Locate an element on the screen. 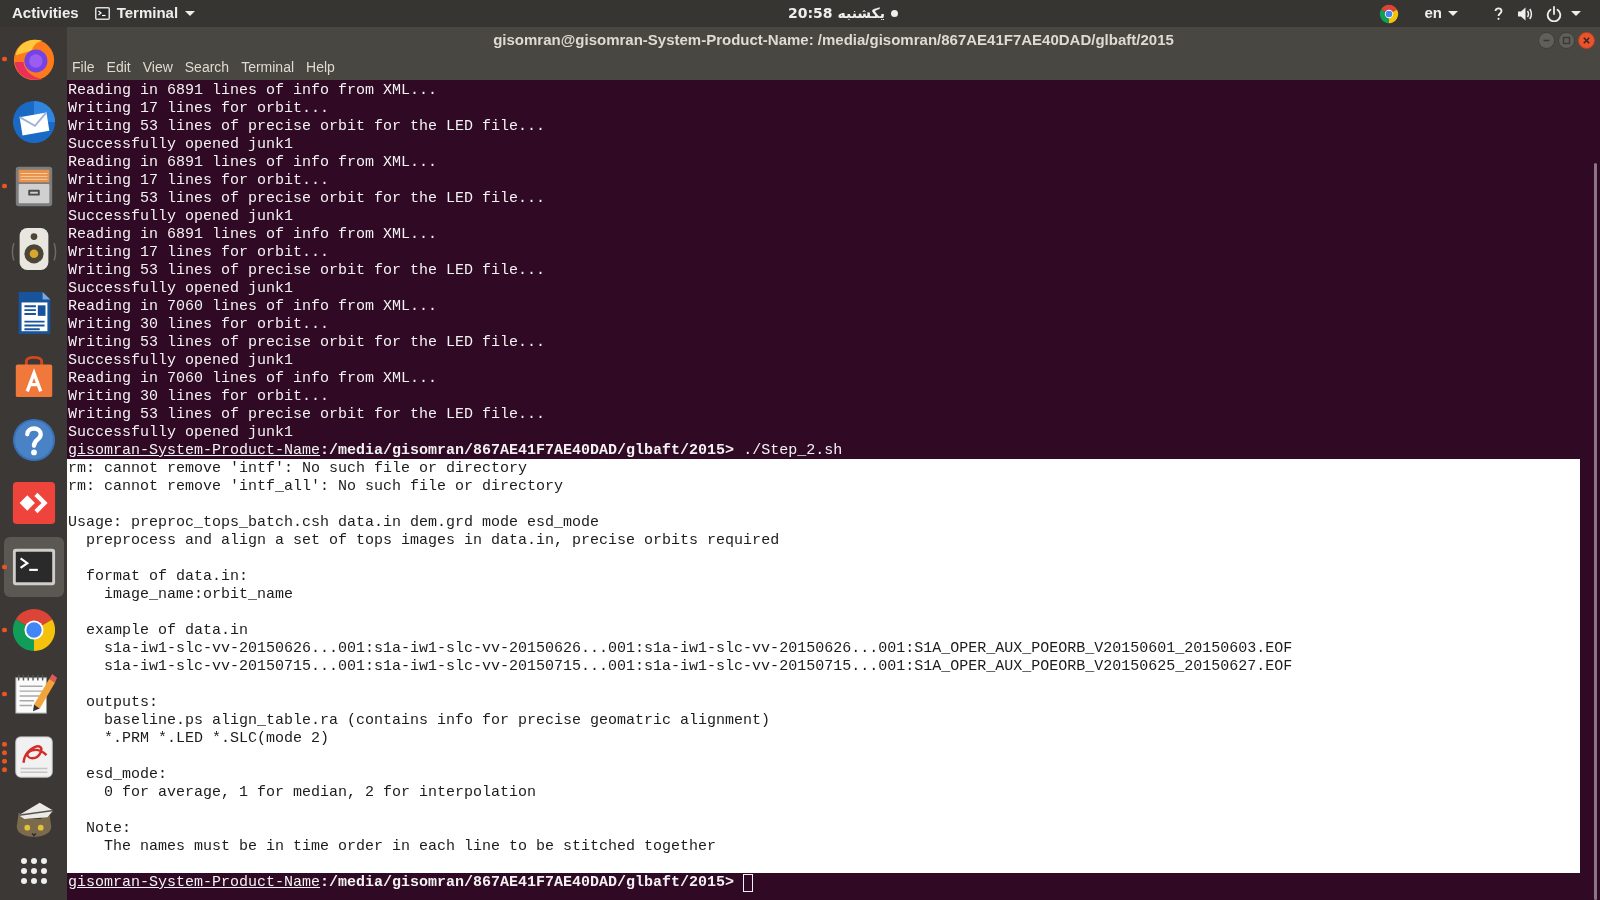 The height and width of the screenshot is (900, 1600). terminal-text: 0 for average, 1 for median, 2 for interpolation is located at coordinates (320, 793).